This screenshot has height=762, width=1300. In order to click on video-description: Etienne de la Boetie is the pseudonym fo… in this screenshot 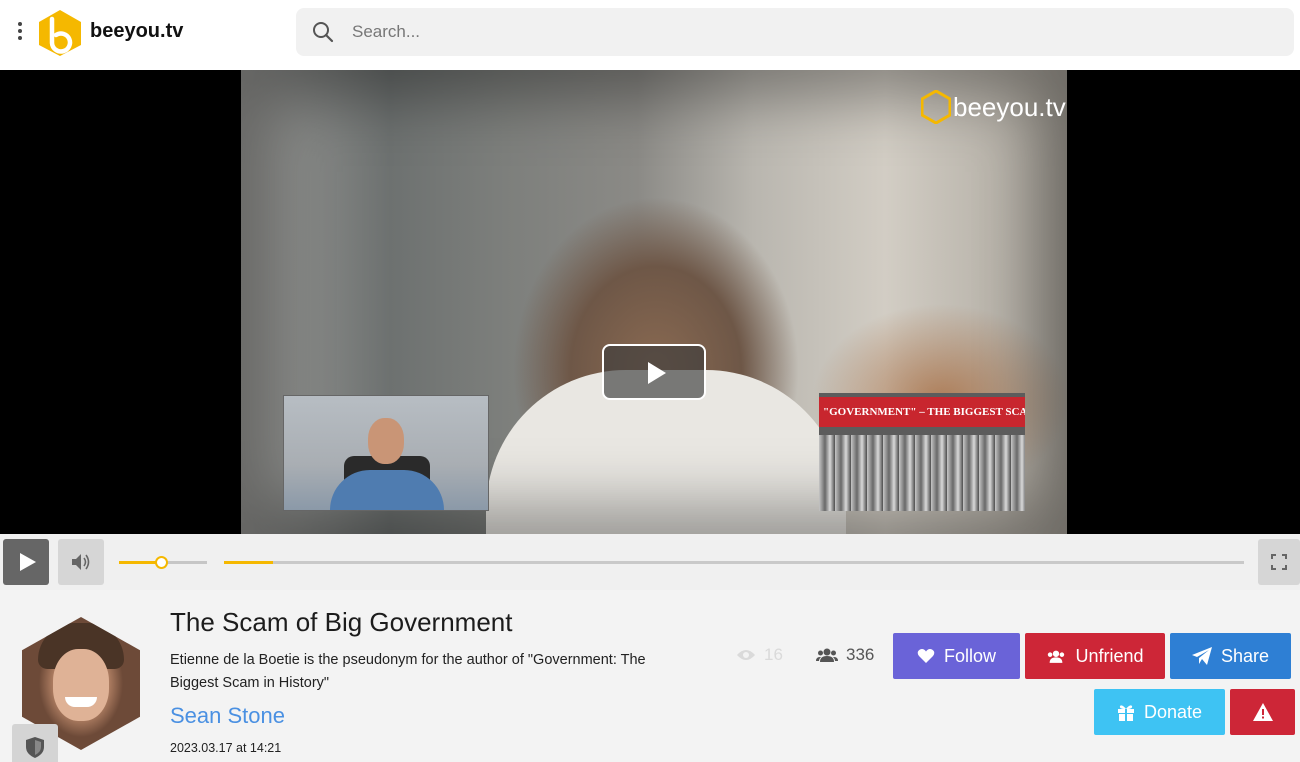, I will do `click(408, 671)`.